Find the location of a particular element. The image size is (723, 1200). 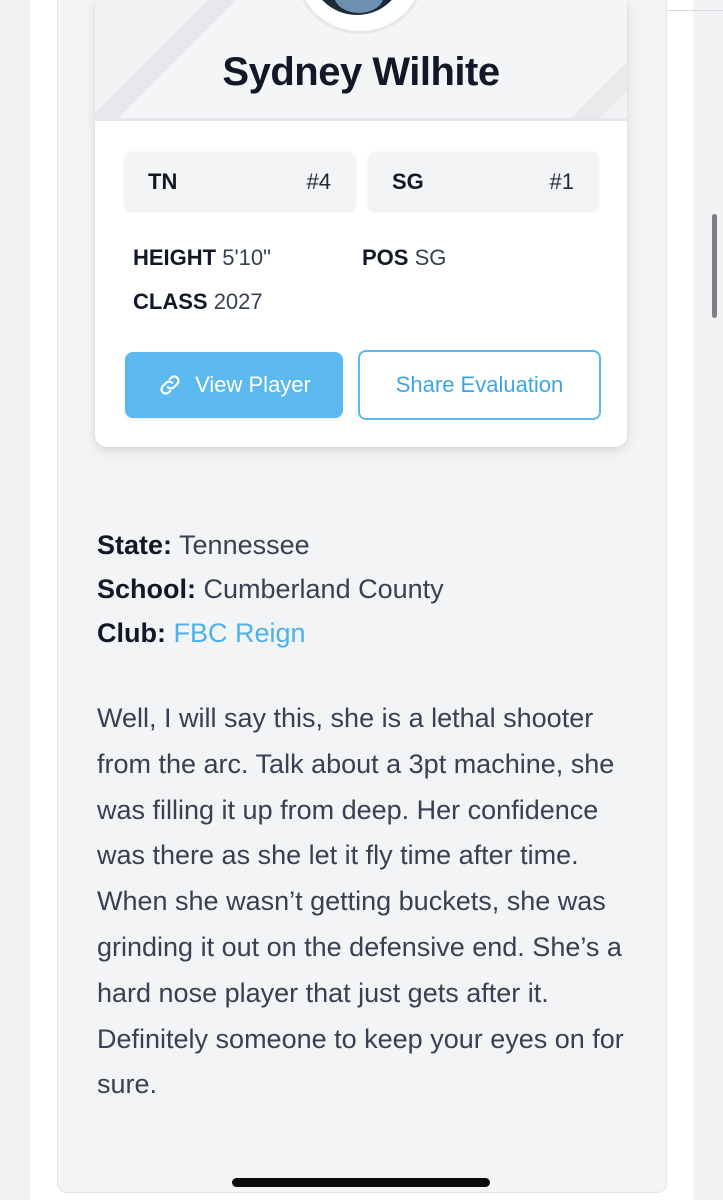

height-value: 5'10" is located at coordinates (246, 257).